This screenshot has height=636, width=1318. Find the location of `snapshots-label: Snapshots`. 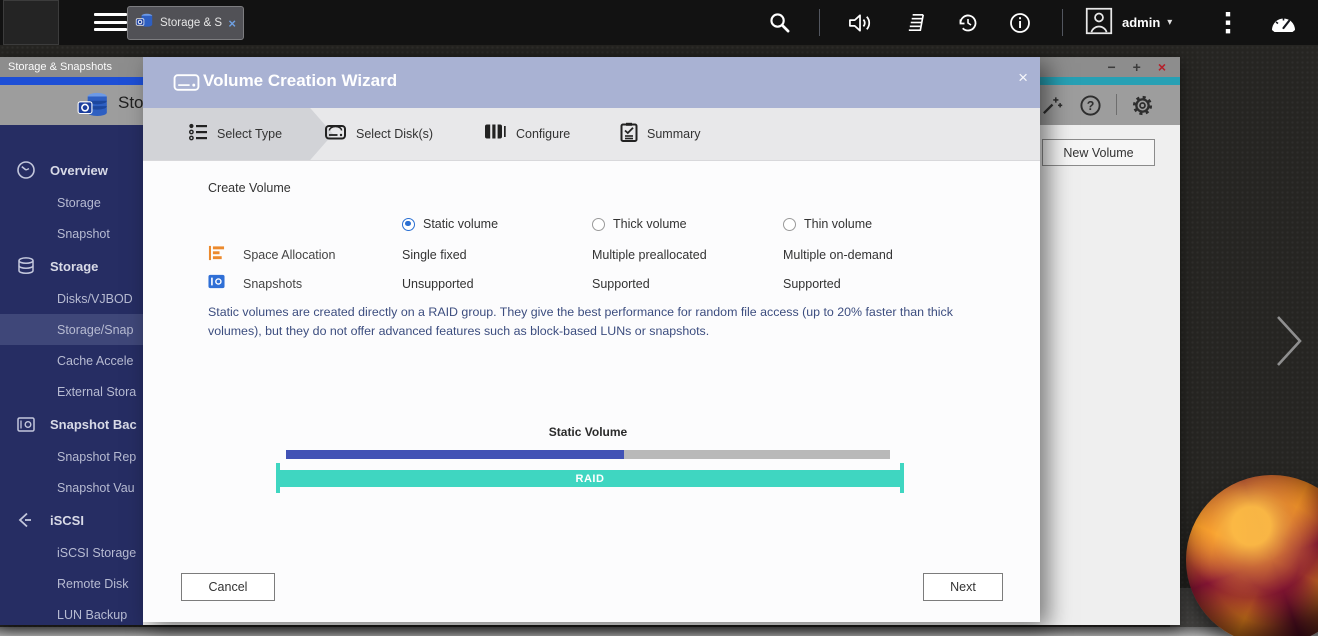

snapshots-label: Snapshots is located at coordinates (273, 284).